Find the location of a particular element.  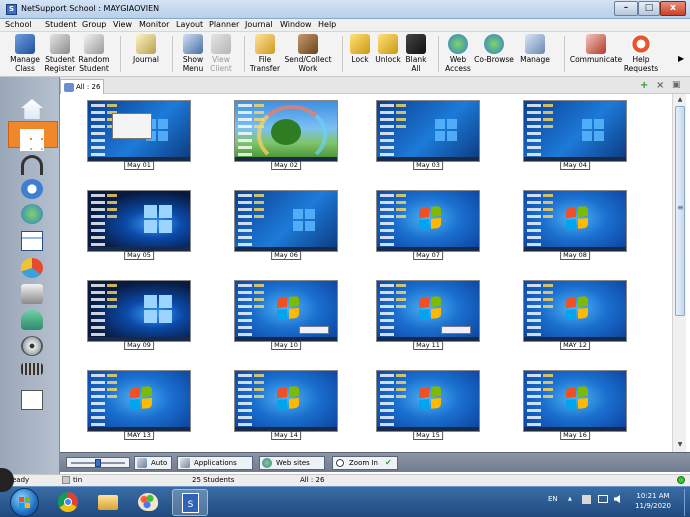

student-thumbnail: May 08 is located at coordinates (575, 225).